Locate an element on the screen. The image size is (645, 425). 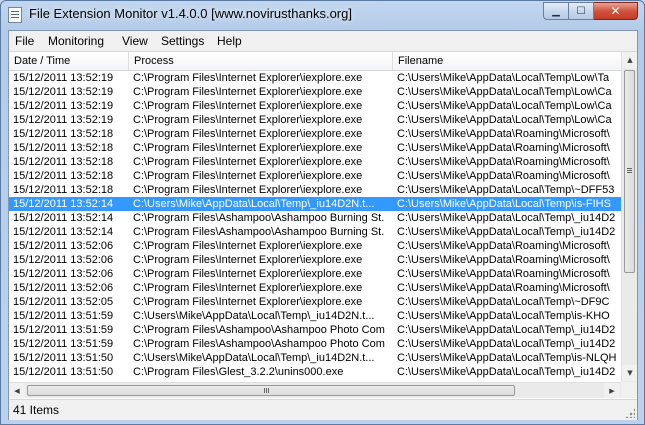
horizontal-scrollbar: ◀ ▶ is located at coordinates (315, 390).